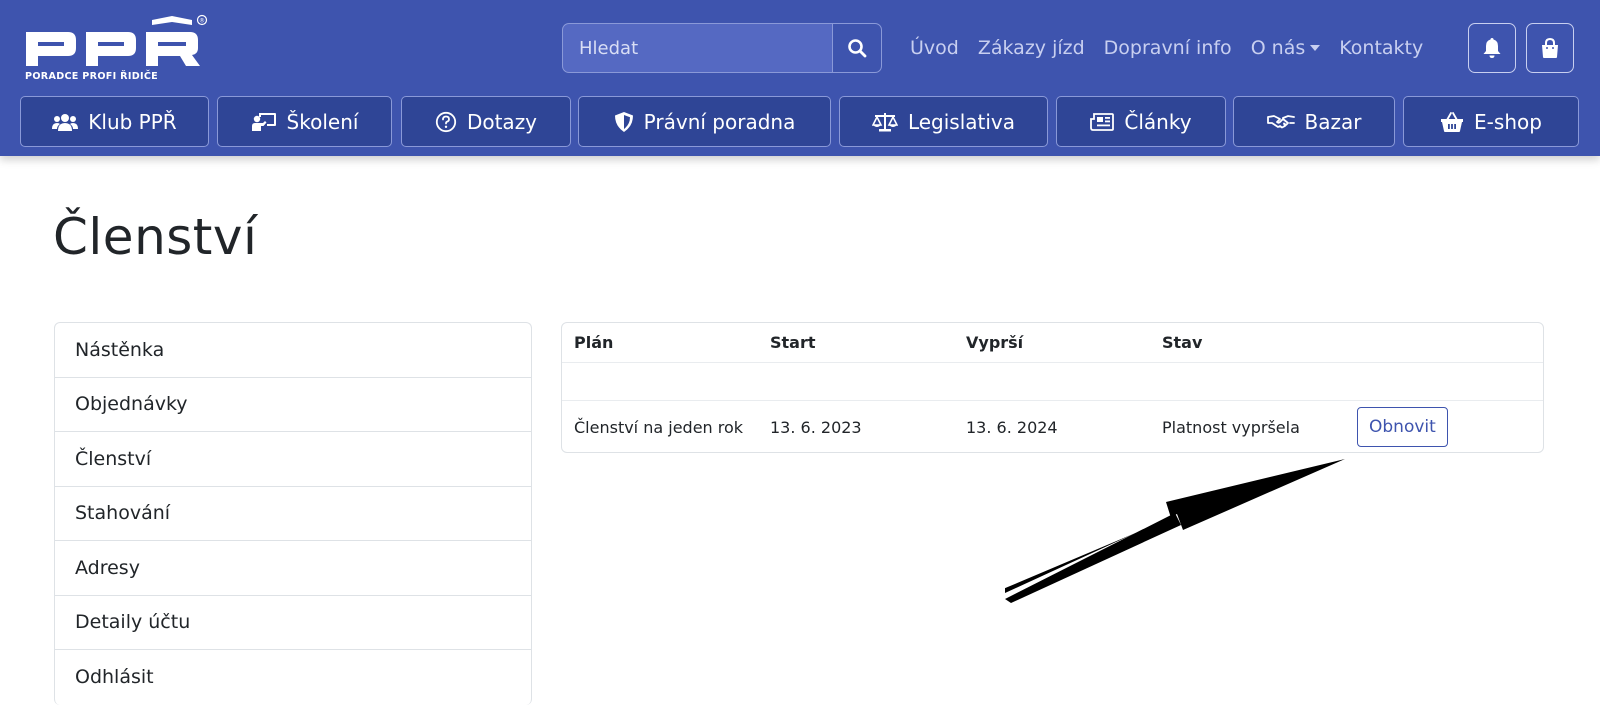 This screenshot has height=705, width=1600. I want to click on users-icon, so click(65, 122).